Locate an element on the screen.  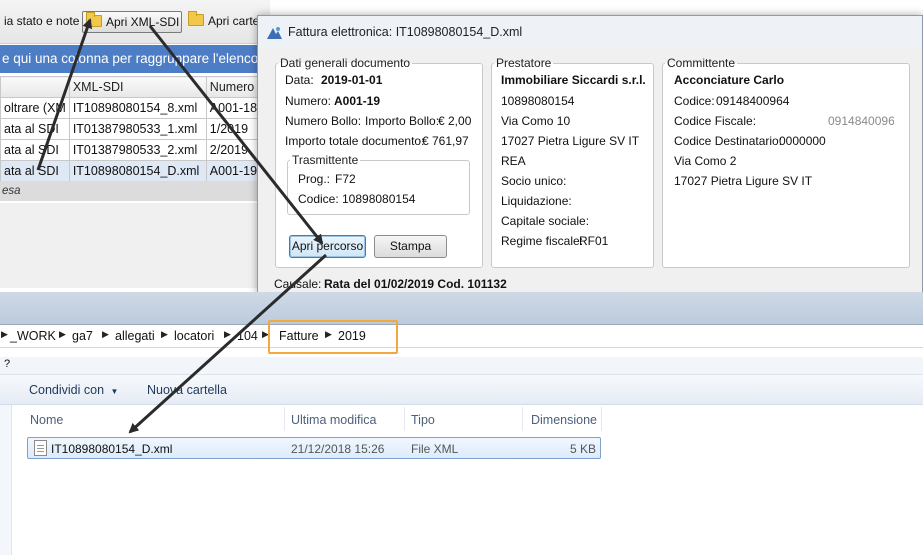
cell-xml-sdi: IT01387980533_1.xml is located at coordinates (137, 129).